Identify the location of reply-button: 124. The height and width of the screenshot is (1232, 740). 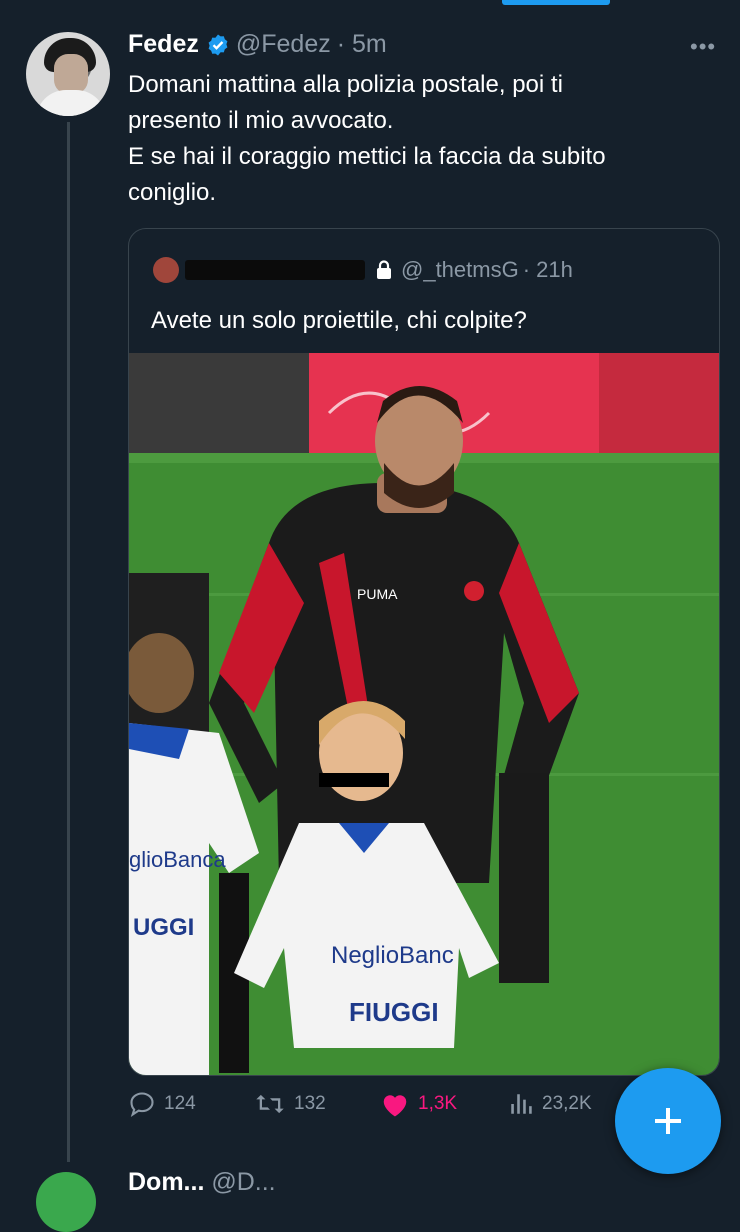
(162, 1104).